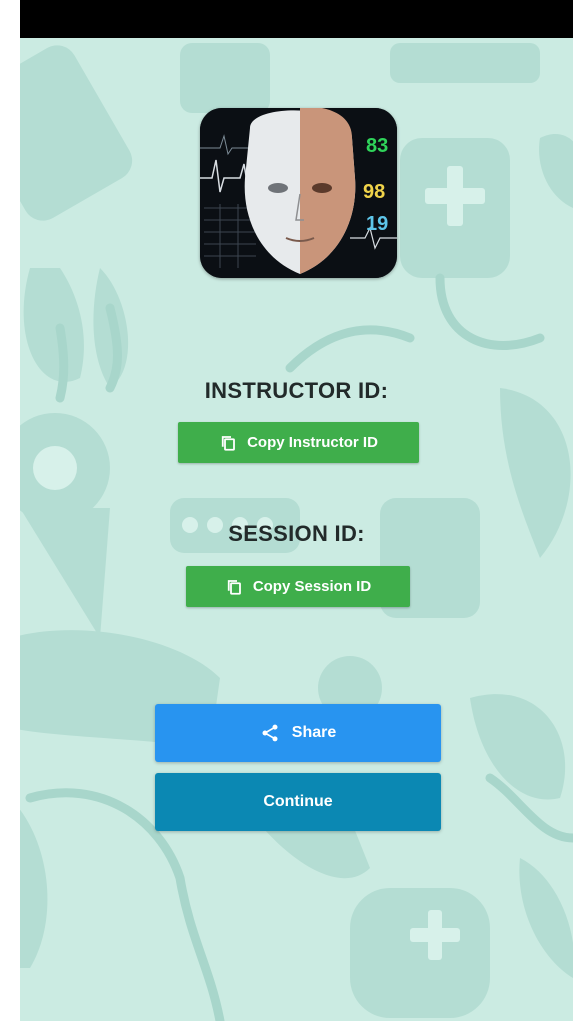  Describe the element at coordinates (296, 533) in the screenshot. I see `session-id-heading: SESSION ID:` at that location.